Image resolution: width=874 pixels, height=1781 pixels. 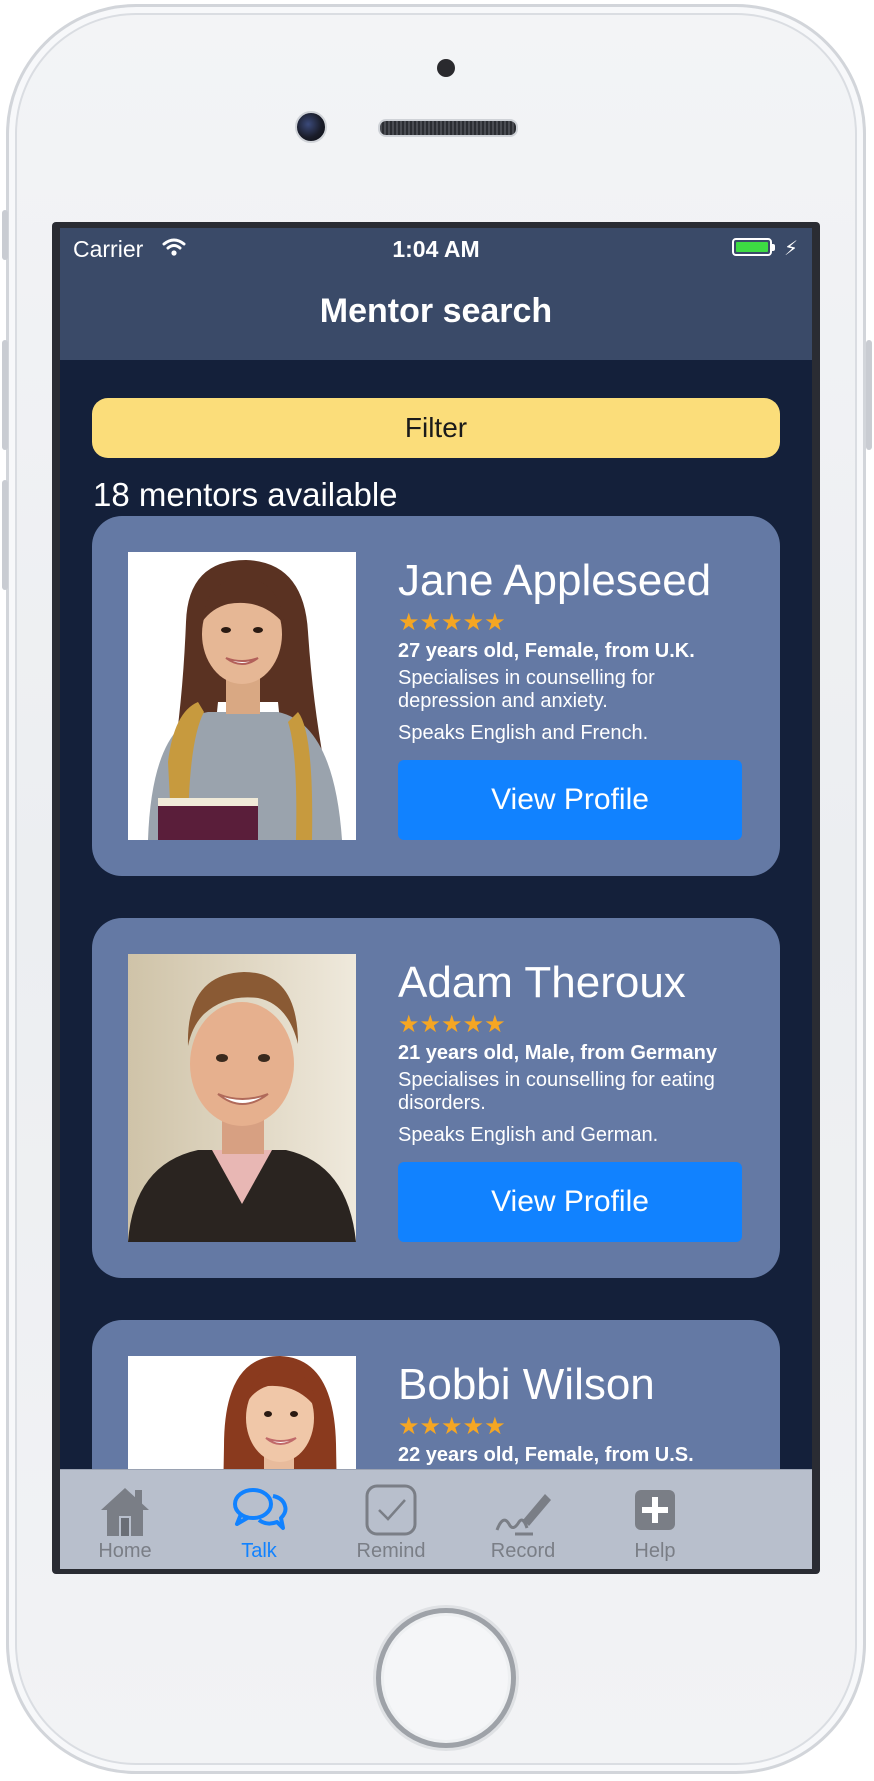 What do you see at coordinates (311, 127) in the screenshot?
I see `front-camera` at bounding box center [311, 127].